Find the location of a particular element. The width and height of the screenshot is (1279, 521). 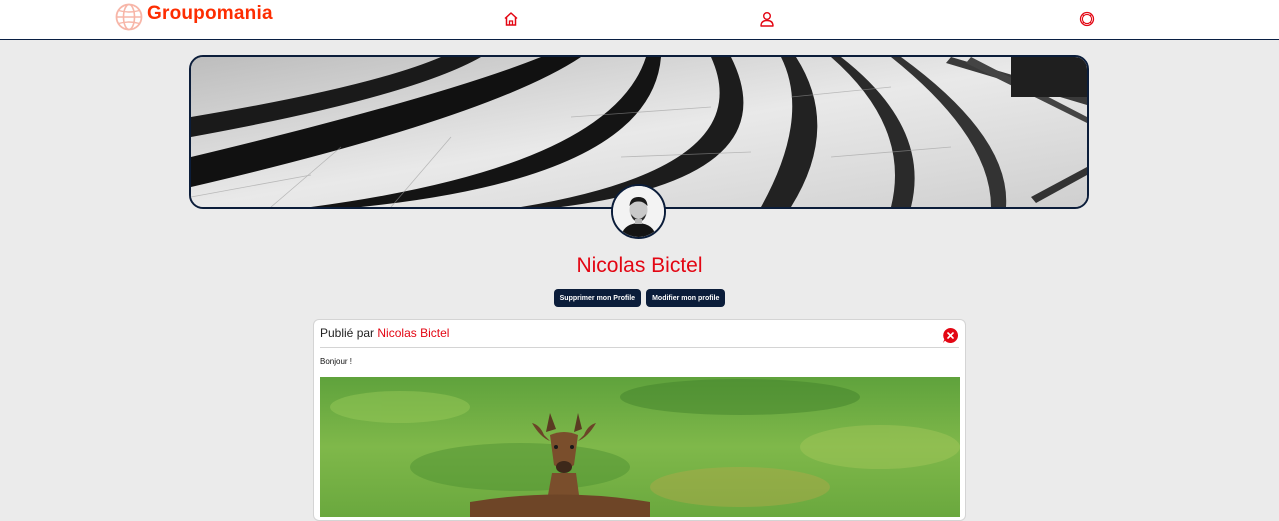

post-text: Bonjour ! is located at coordinates (336, 361).